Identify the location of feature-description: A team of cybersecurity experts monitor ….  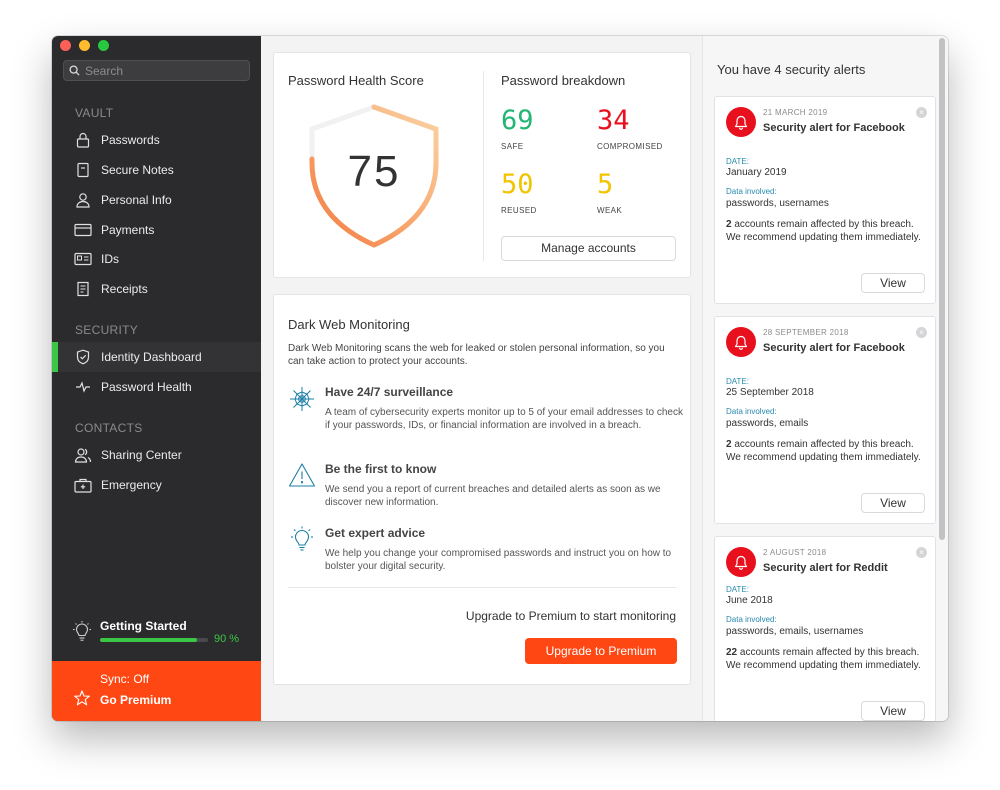
(504, 419).